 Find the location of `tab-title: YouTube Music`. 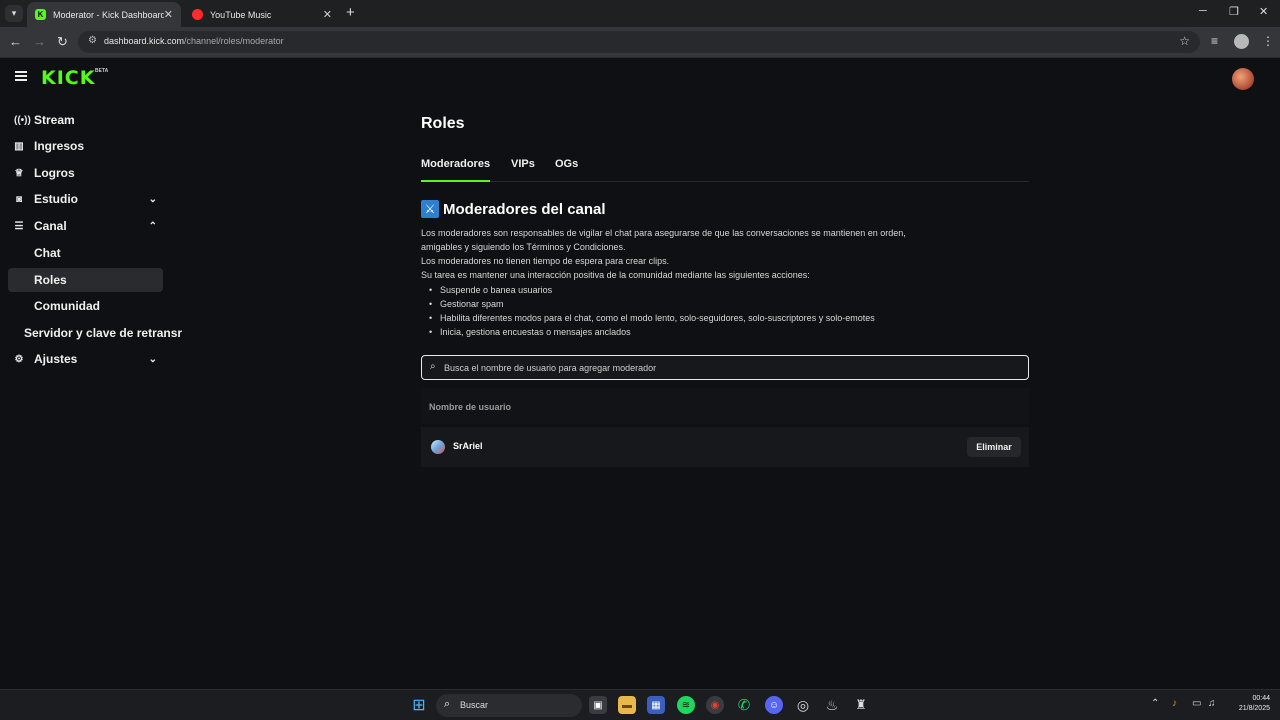

tab-title: YouTube Music is located at coordinates (241, 14).